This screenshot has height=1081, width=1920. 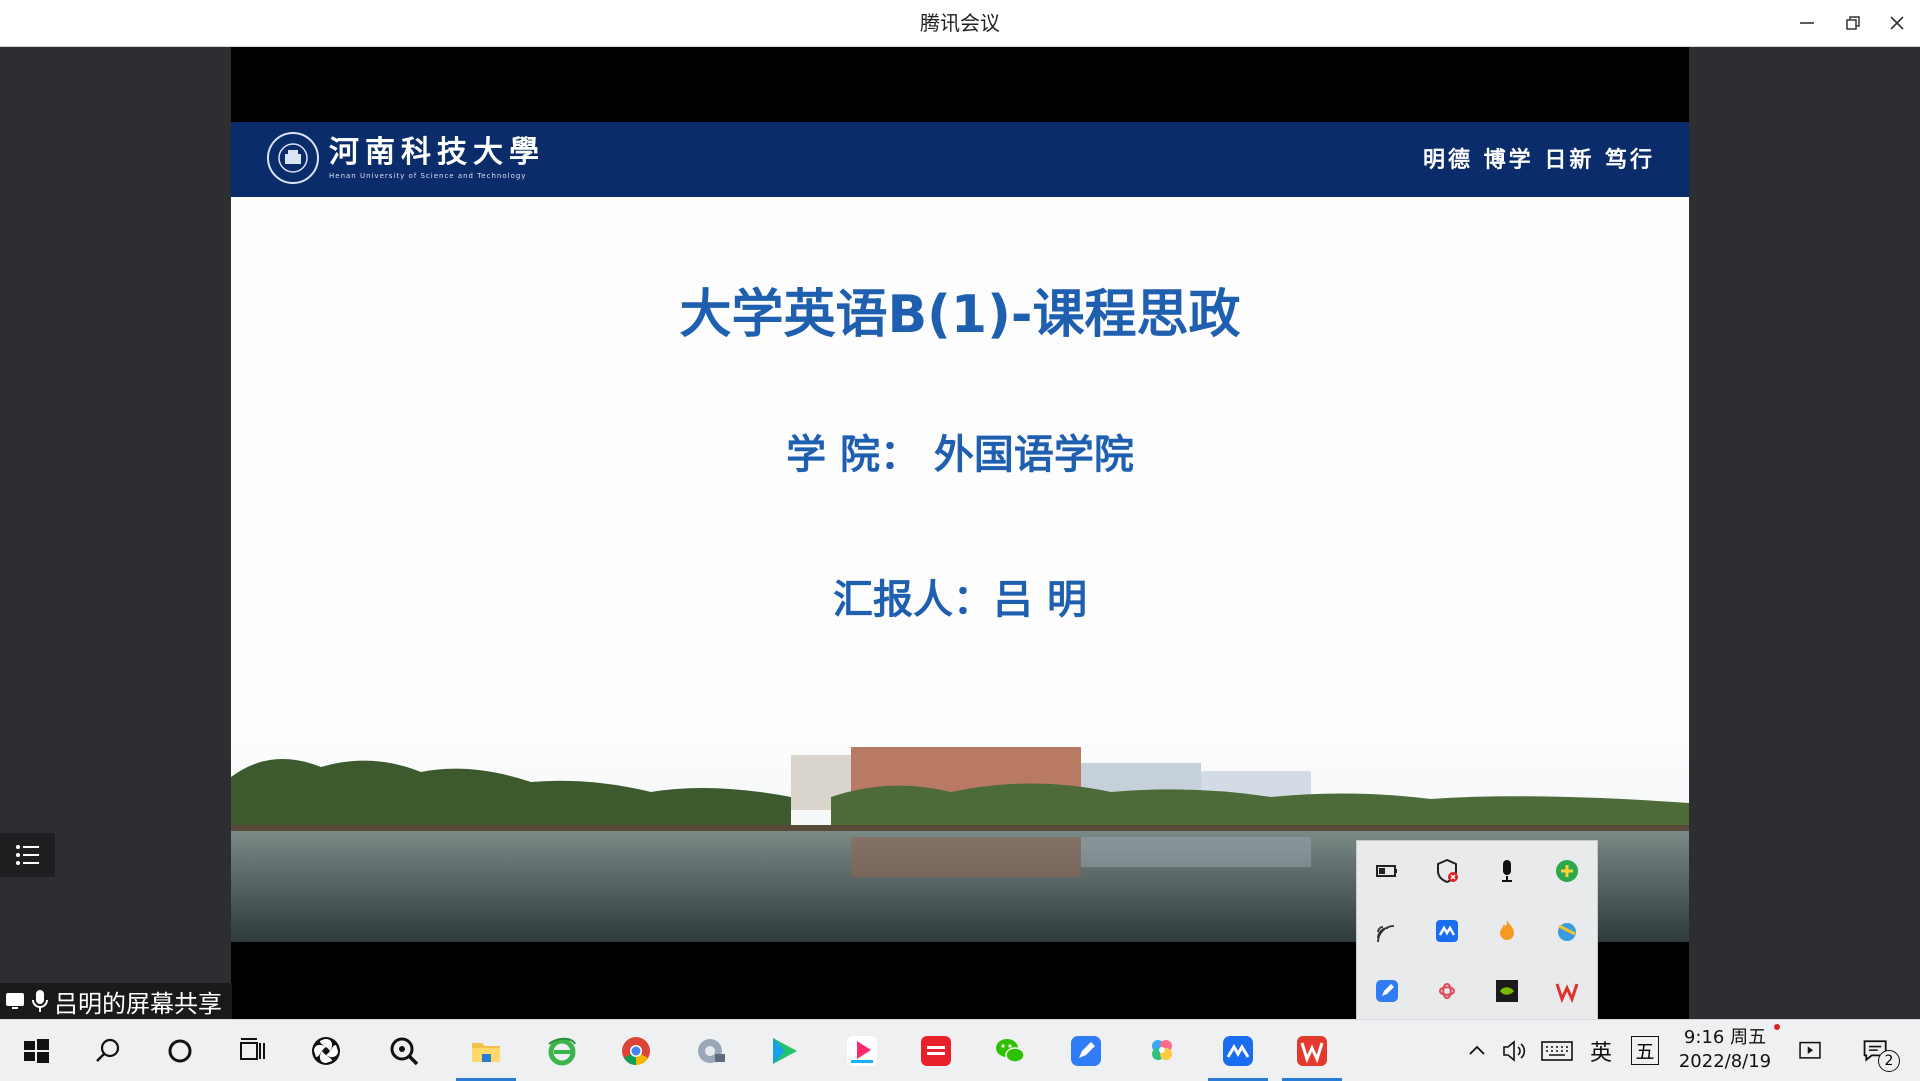 What do you see at coordinates (1725, 1061) in the screenshot?
I see `clock-date: 2022/8/19` at bounding box center [1725, 1061].